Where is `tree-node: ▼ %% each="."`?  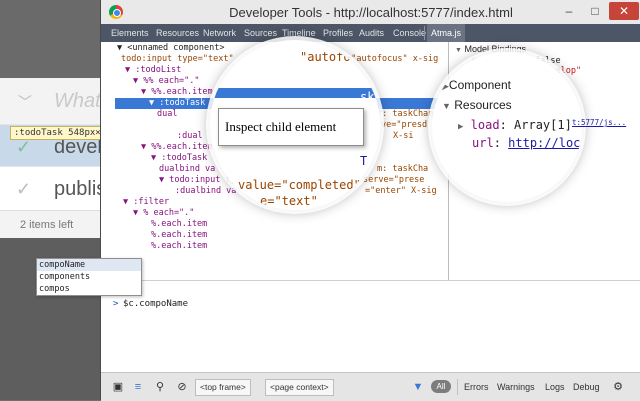
tree-node: ▼ %% each="." is located at coordinates (166, 81).